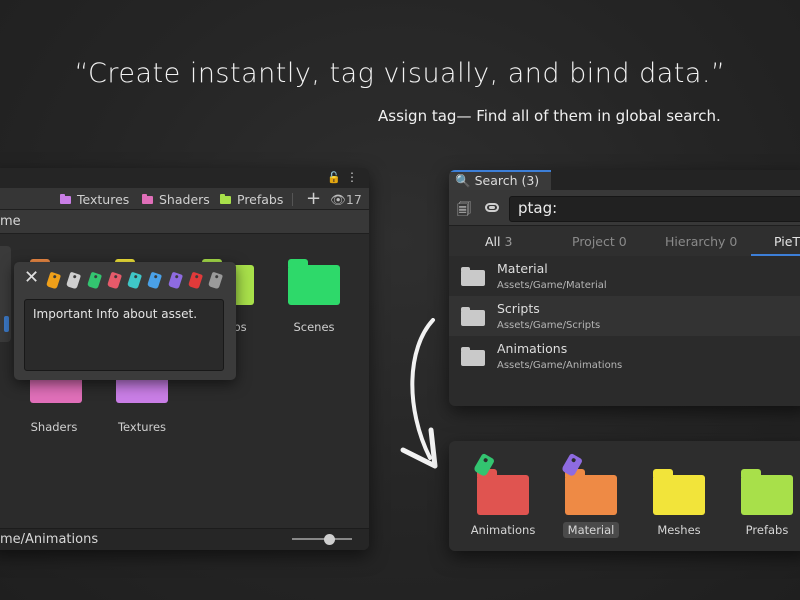  I want to click on query-row: 🗐 ptag:, so click(624, 208).